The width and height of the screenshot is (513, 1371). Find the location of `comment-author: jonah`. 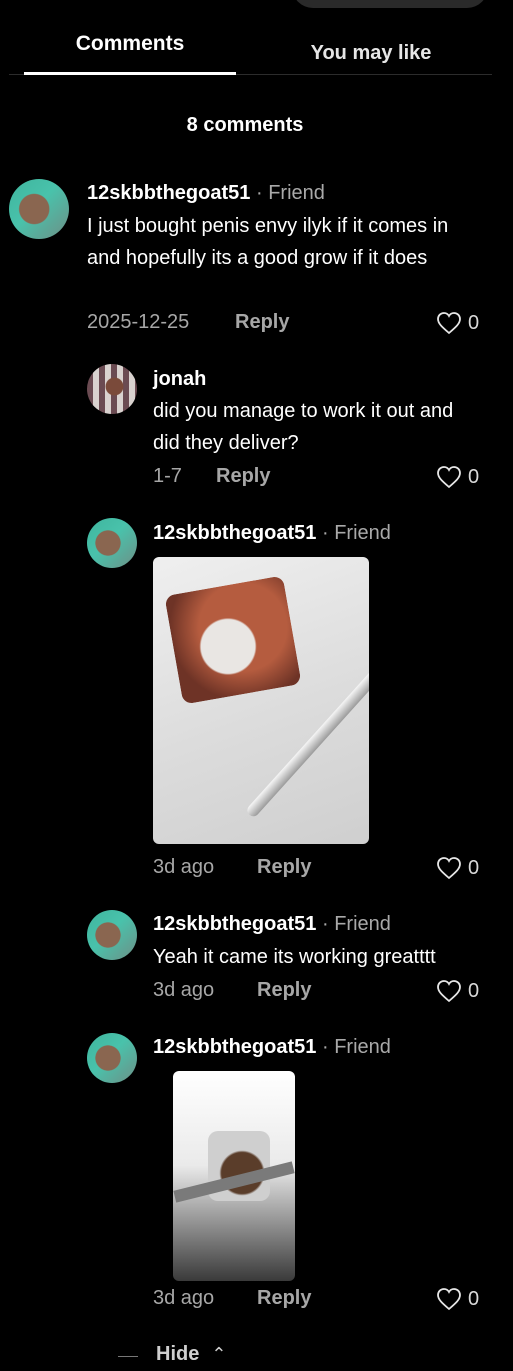

comment-author: jonah is located at coordinates (179, 379).